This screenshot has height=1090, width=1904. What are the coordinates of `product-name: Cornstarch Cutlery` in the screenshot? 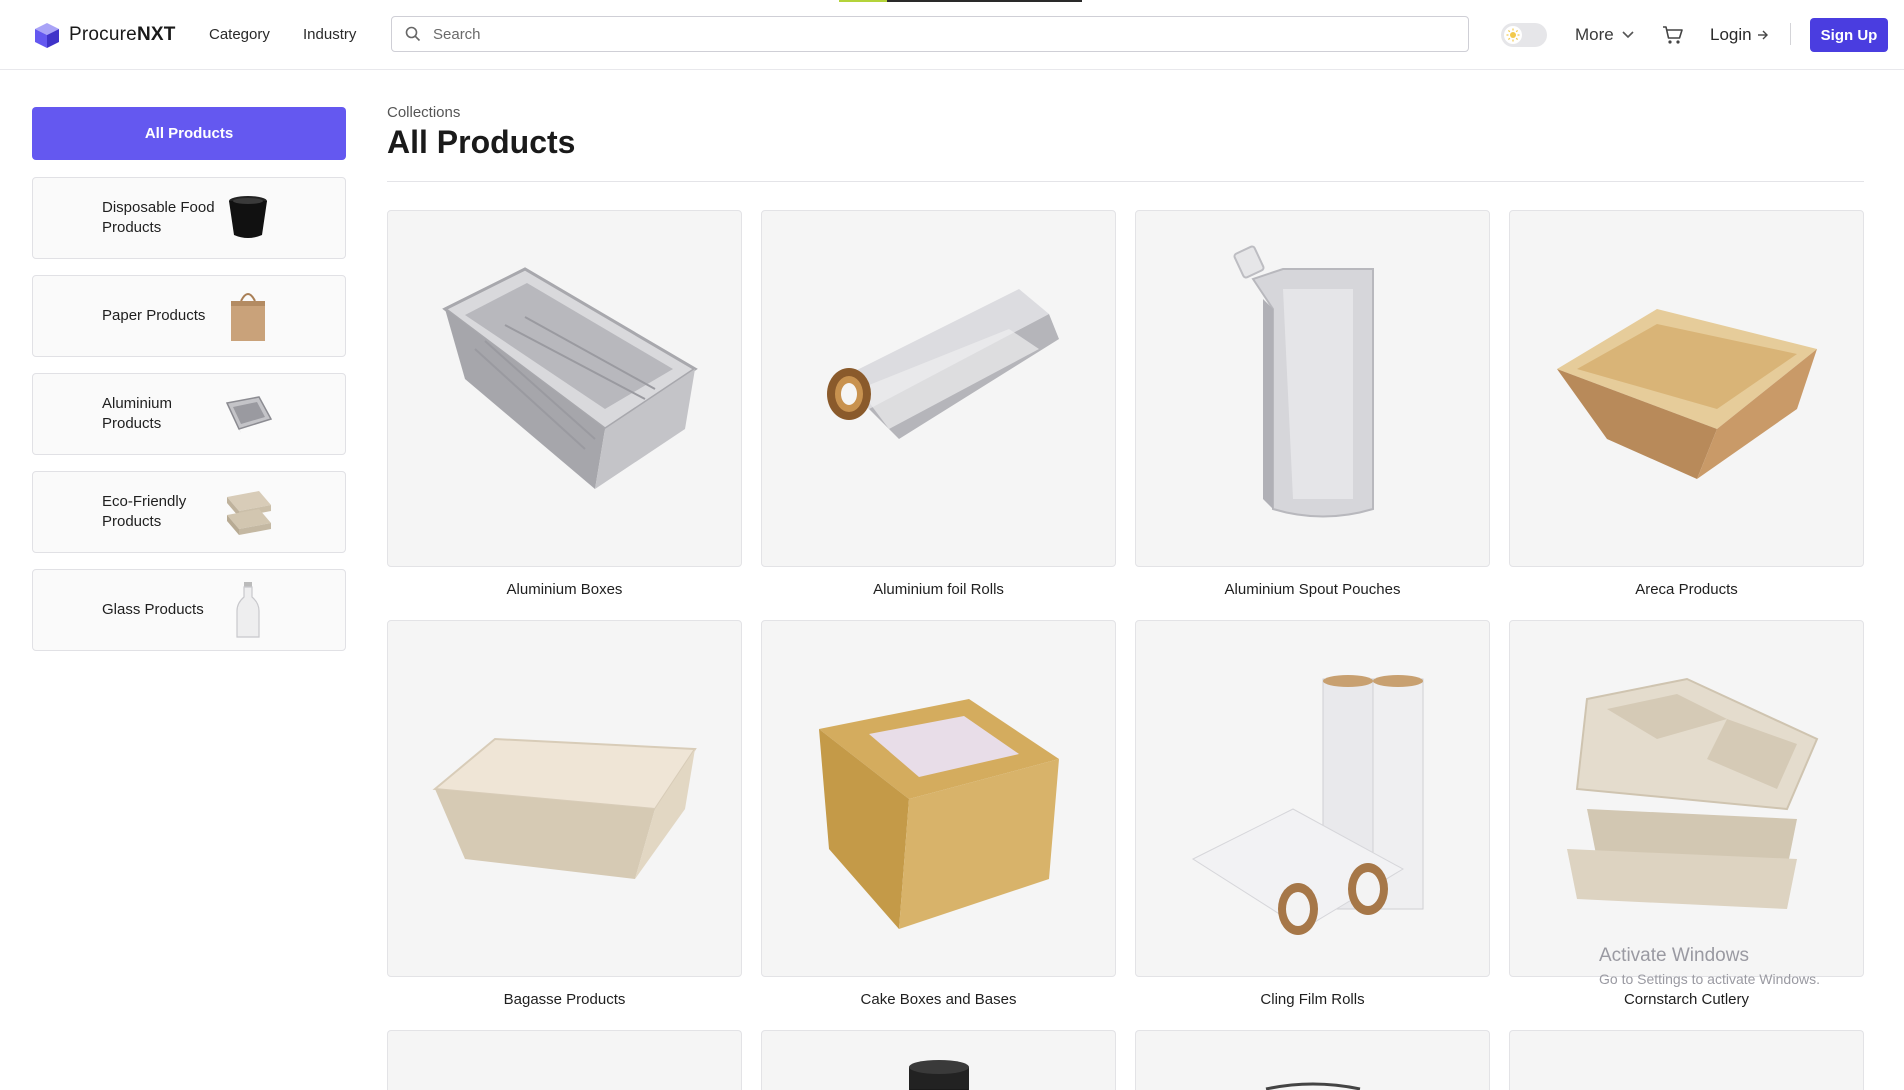 It's located at (1686, 999).